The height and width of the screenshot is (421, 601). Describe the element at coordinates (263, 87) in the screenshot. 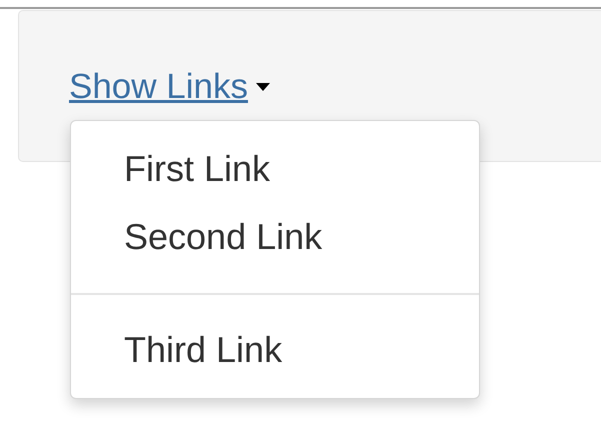

I see `caret-icon` at that location.